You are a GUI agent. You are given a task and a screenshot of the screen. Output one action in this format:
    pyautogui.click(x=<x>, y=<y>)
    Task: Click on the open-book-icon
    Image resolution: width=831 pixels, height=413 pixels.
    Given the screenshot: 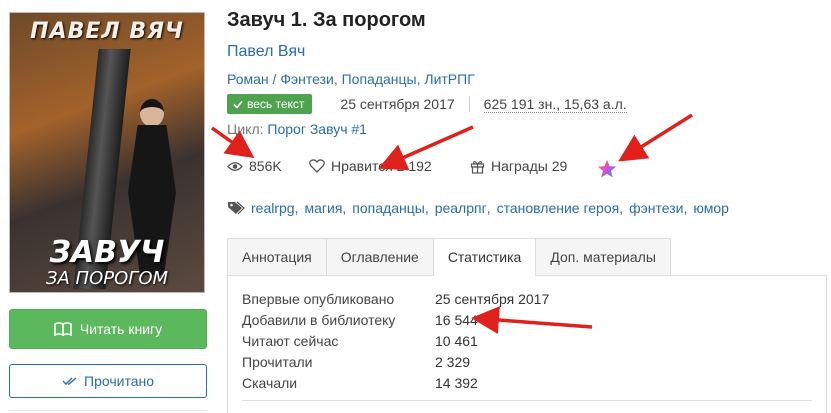 What is the action you would take?
    pyautogui.click(x=63, y=329)
    